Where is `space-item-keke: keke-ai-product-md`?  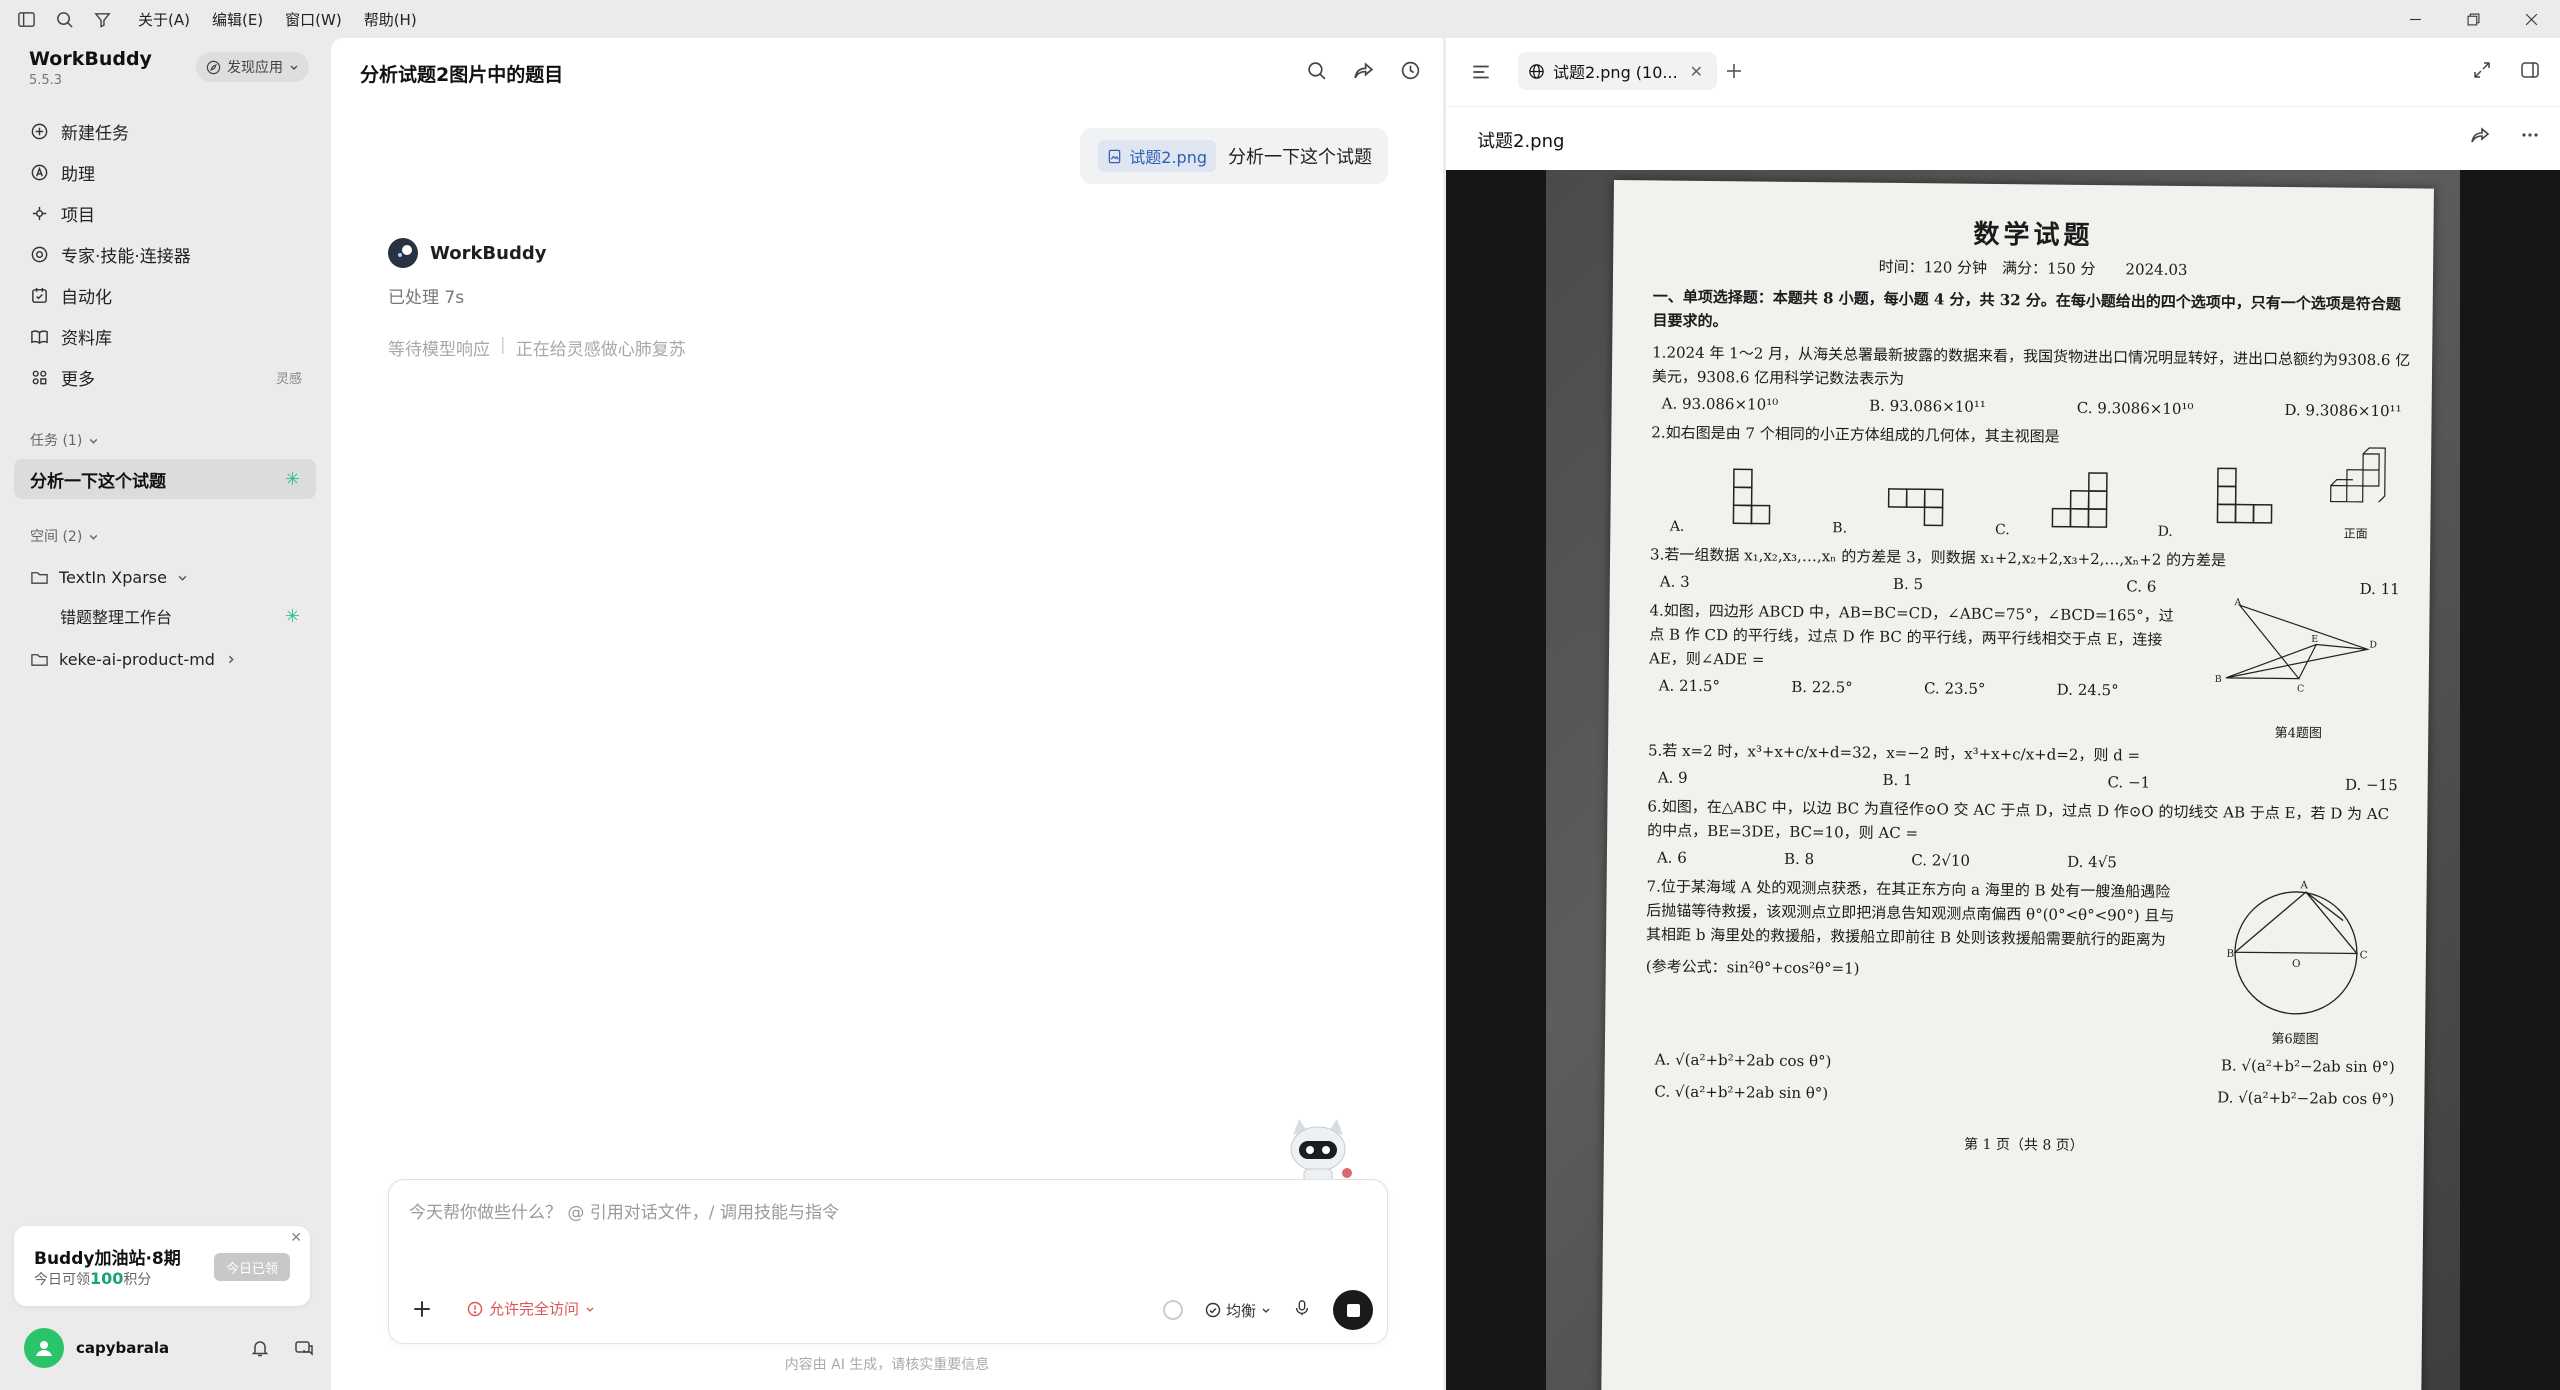 space-item-keke: keke-ai-product-md is located at coordinates (165, 659).